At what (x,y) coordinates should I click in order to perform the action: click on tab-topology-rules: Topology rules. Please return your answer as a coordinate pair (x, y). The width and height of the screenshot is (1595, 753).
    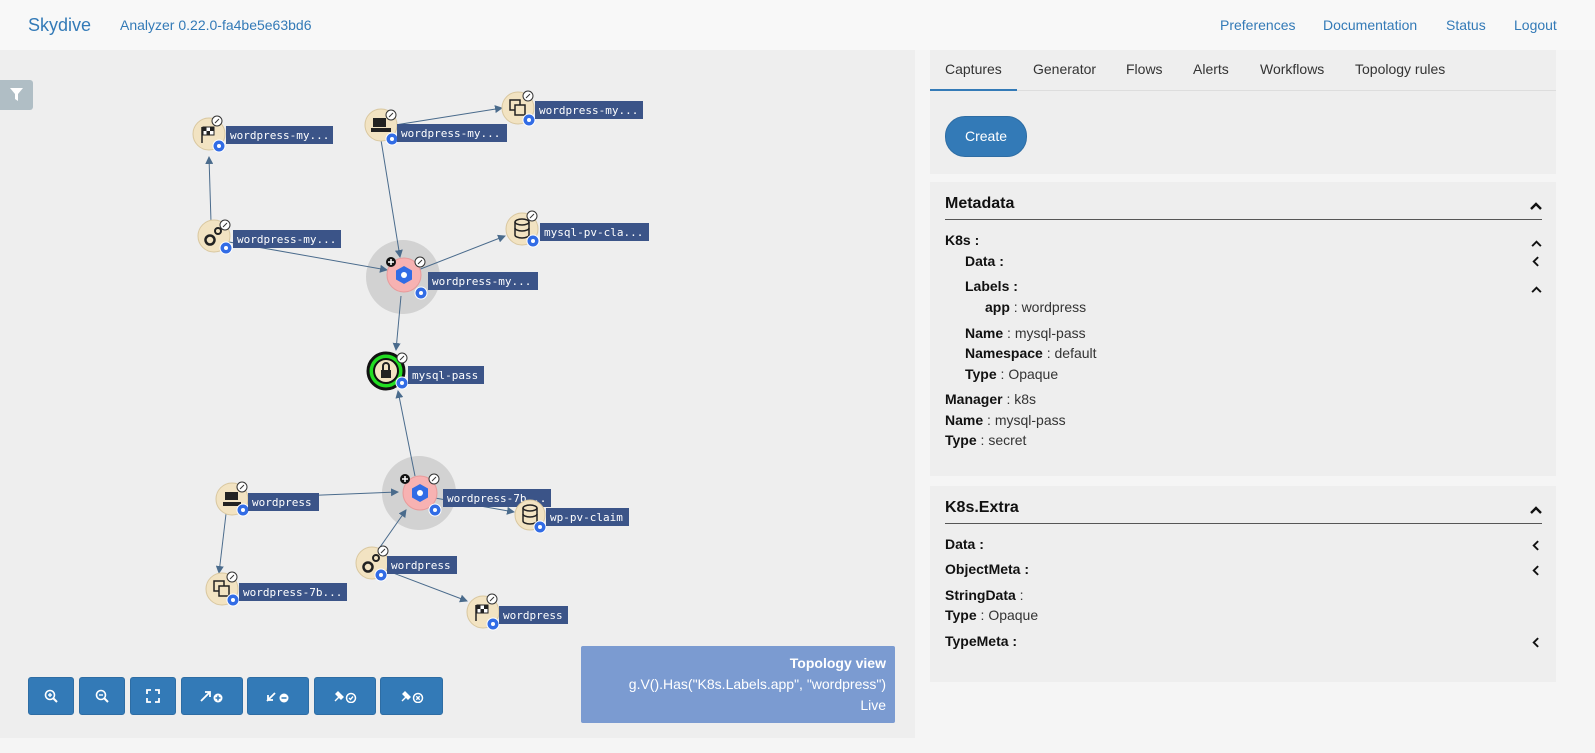
    Looking at the image, I should click on (1400, 69).